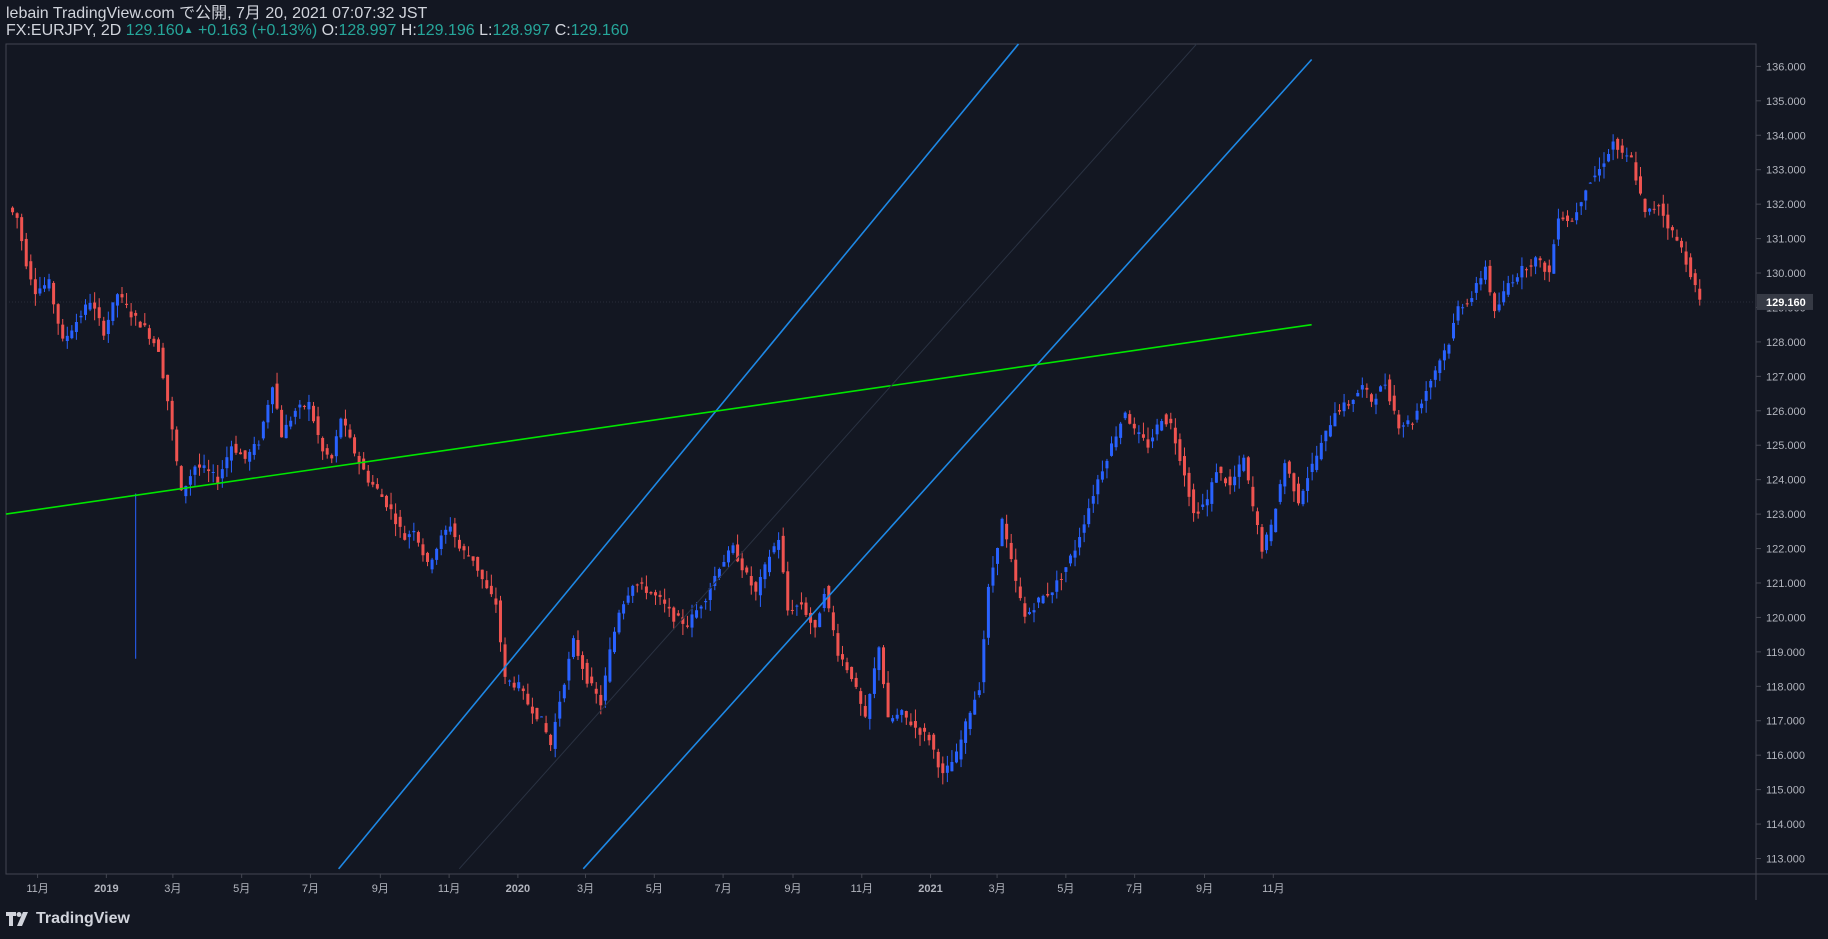  I want to click on price-tick-label: 135.000, so click(1786, 102).